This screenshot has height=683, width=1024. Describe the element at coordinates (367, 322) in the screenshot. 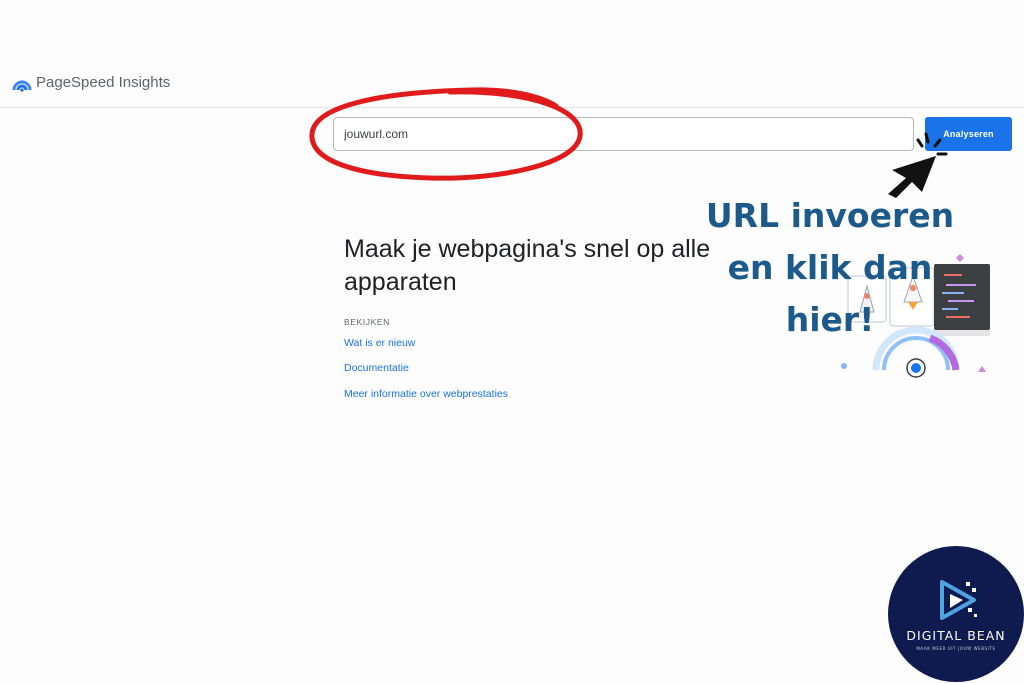

I see `section-label-bekijken: BEKIJKEN` at that location.